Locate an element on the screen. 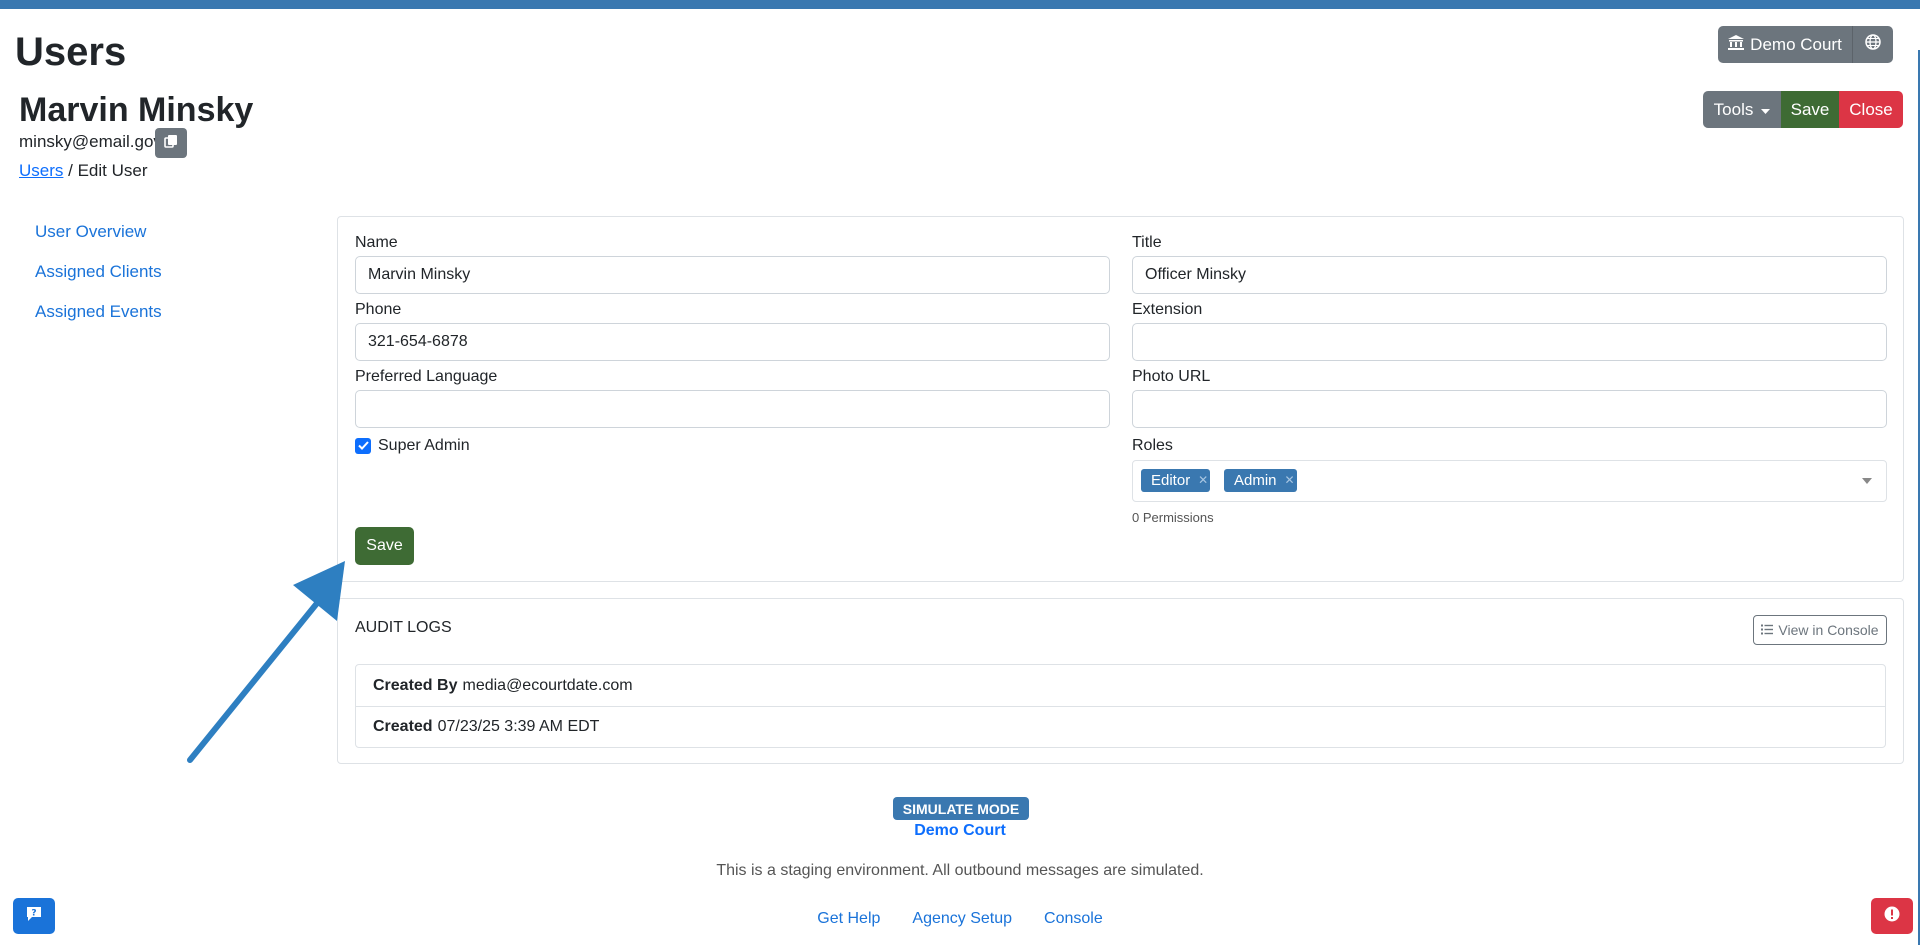 Image resolution: width=1920 pixels, height=945 pixels. copy-icon is located at coordinates (171, 143).